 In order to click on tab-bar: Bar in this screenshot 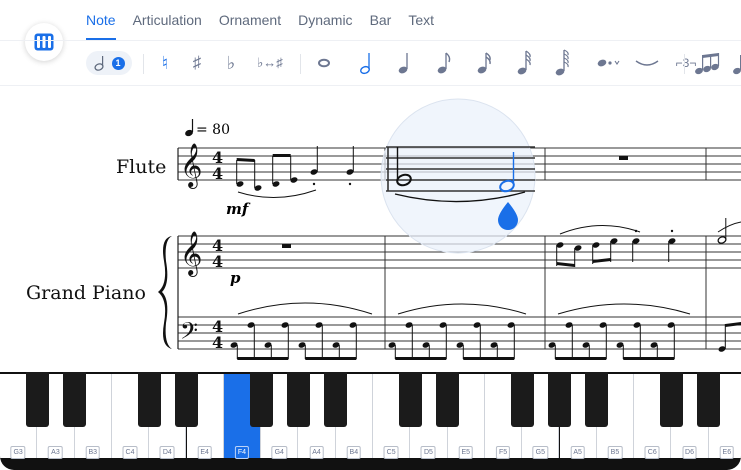, I will do `click(381, 20)`.